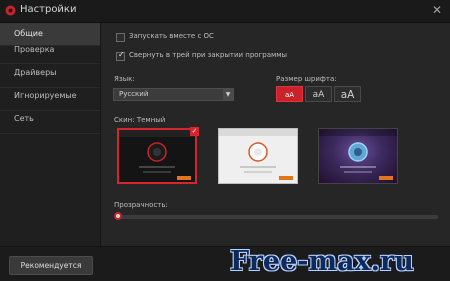  Describe the element at coordinates (289, 94) in the screenshot. I see `font-size-small-button: aA` at that location.